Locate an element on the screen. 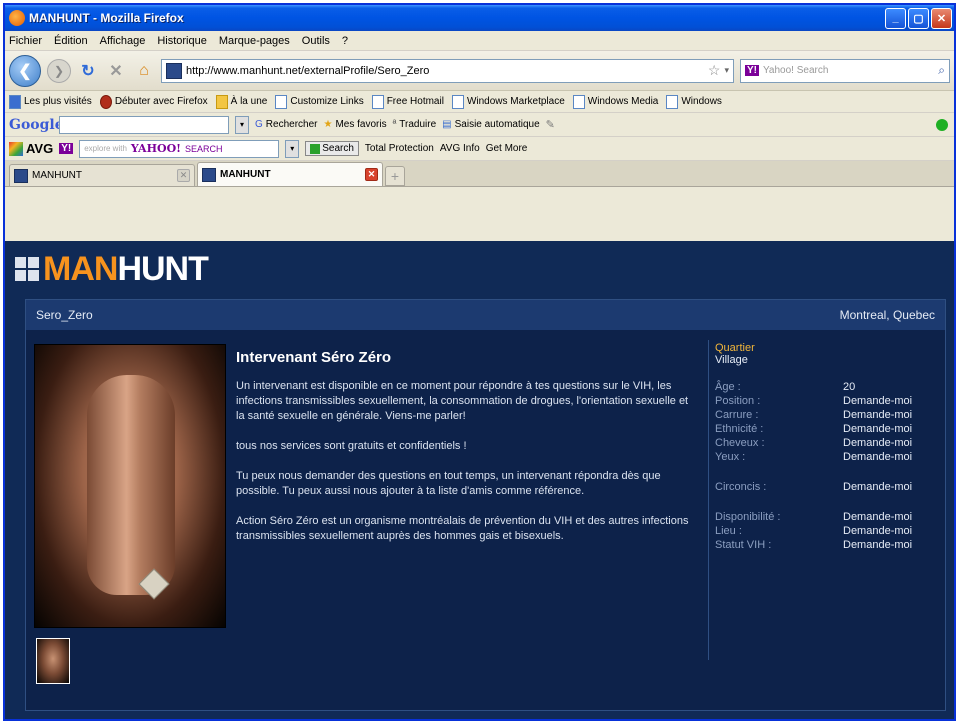 This screenshot has height=724, width=959. menu-marque-pages: Marque-pages is located at coordinates (254, 41).